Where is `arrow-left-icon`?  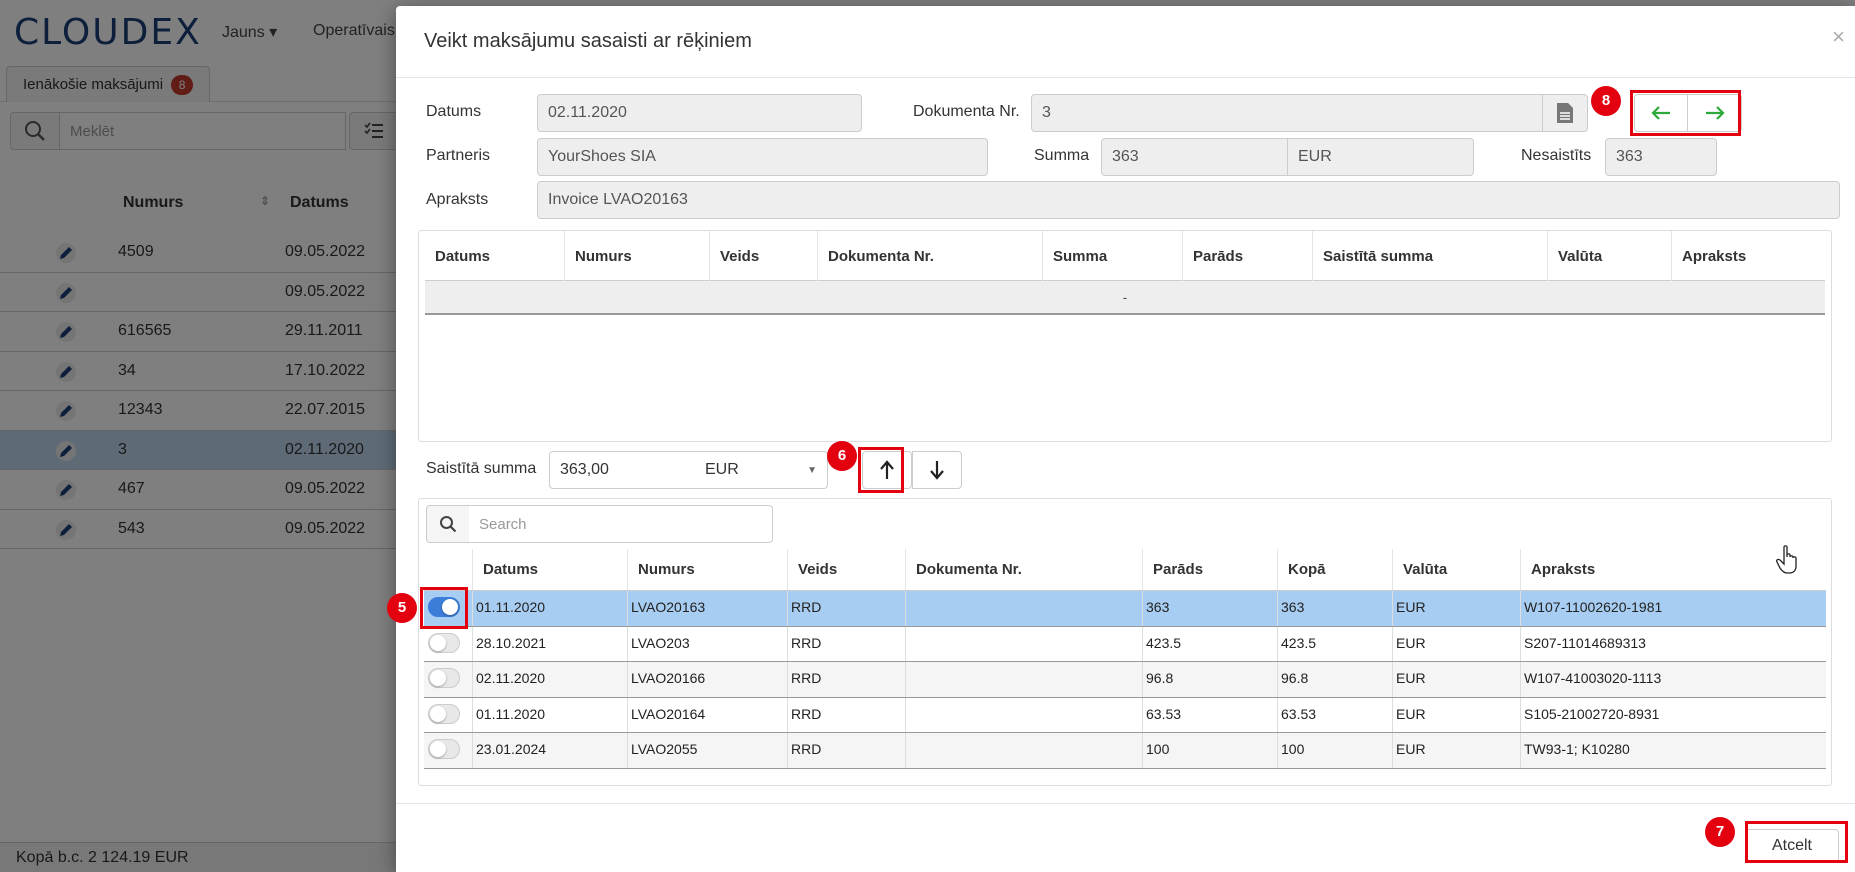
arrow-left-icon is located at coordinates (1660, 113).